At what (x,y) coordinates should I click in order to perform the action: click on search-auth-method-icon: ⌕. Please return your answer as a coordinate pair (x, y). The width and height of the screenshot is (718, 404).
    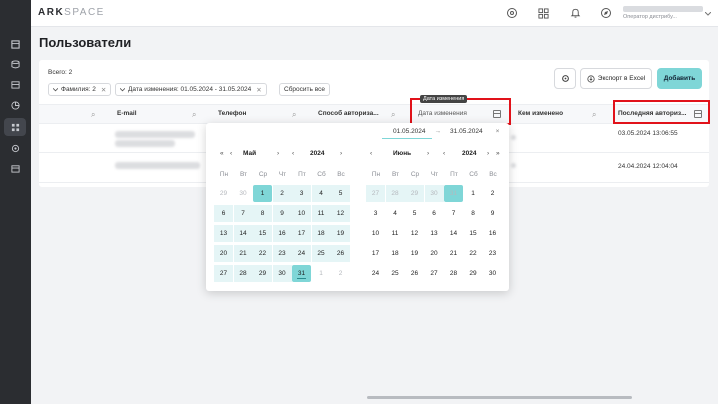
    Looking at the image, I should click on (393, 115).